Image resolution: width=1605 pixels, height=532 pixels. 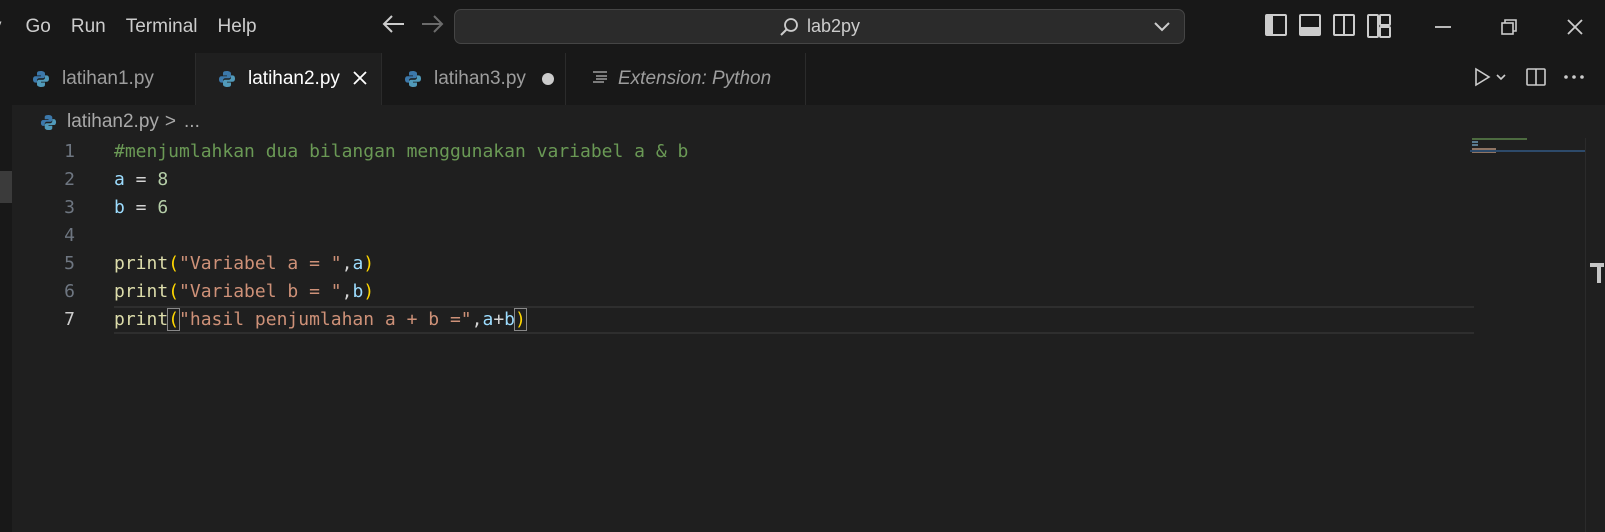 What do you see at coordinates (69, 291) in the screenshot?
I see `line-number: 6` at bounding box center [69, 291].